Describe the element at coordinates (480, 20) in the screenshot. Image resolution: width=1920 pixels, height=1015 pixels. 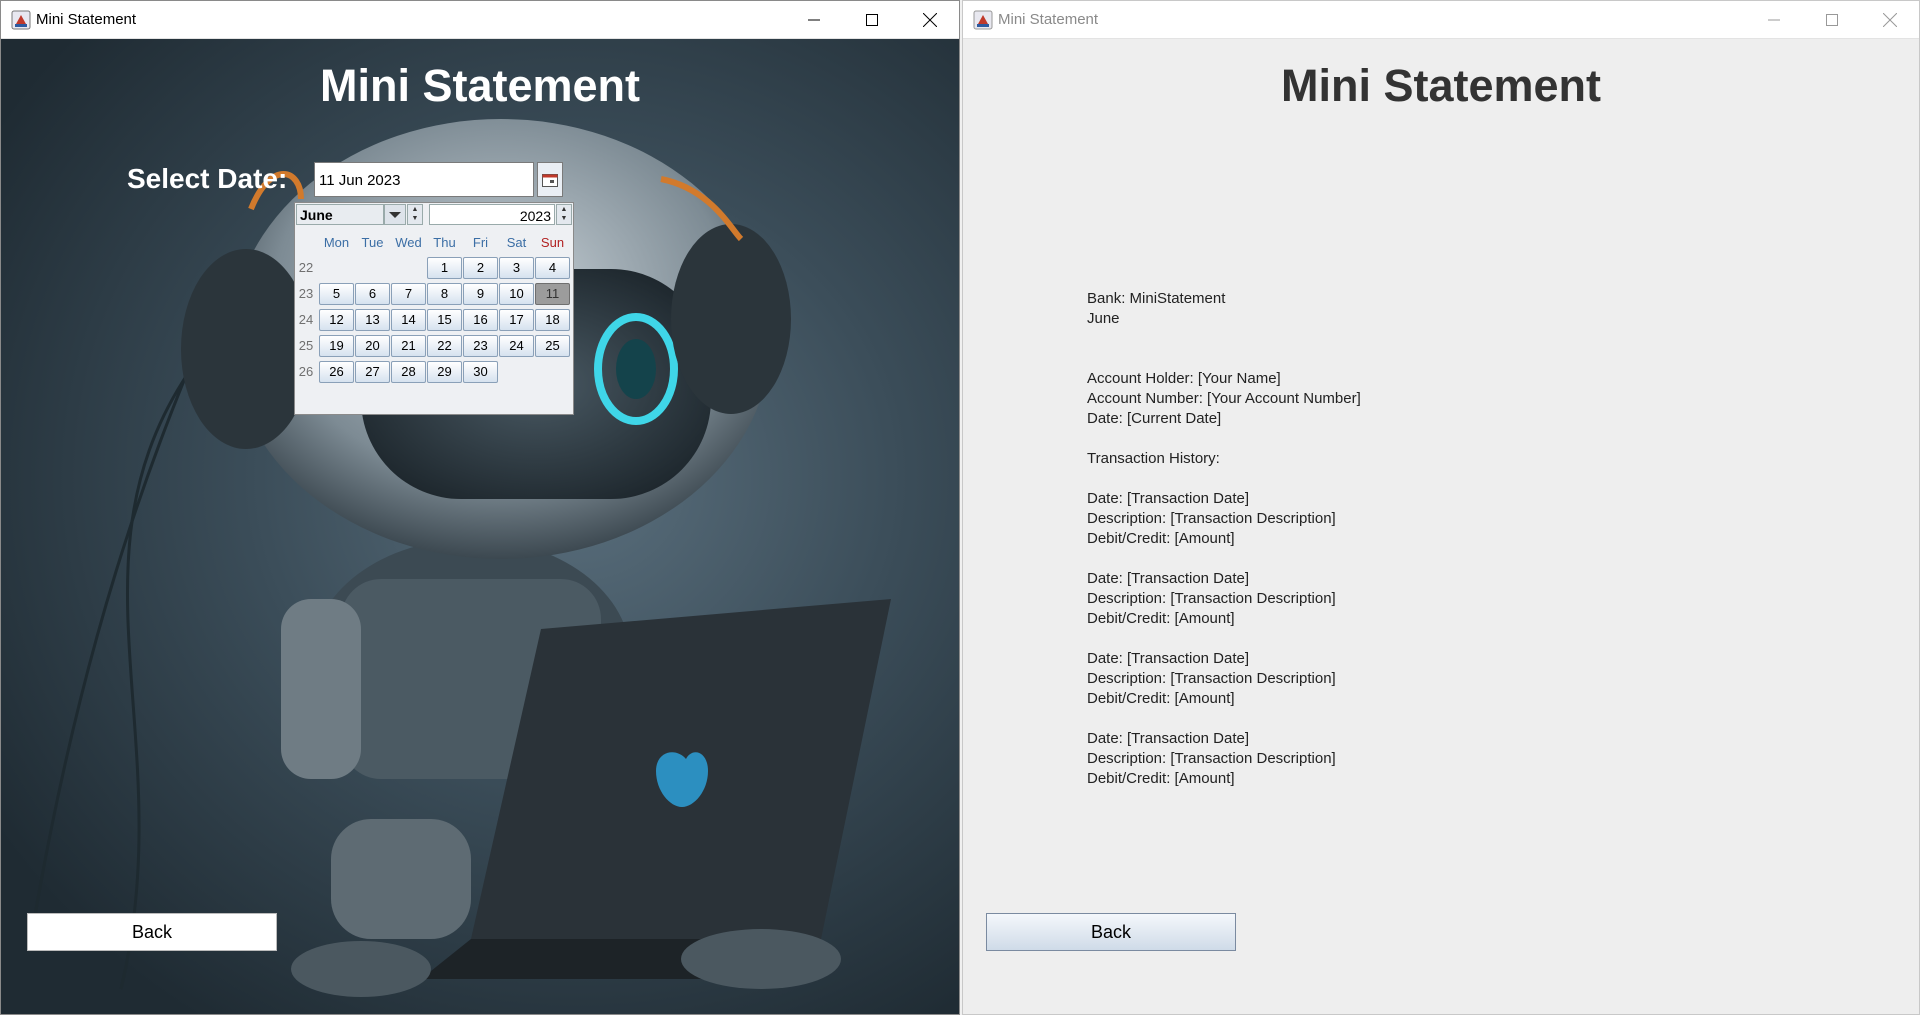
I see `left-titlebar: Mini Statement` at that location.